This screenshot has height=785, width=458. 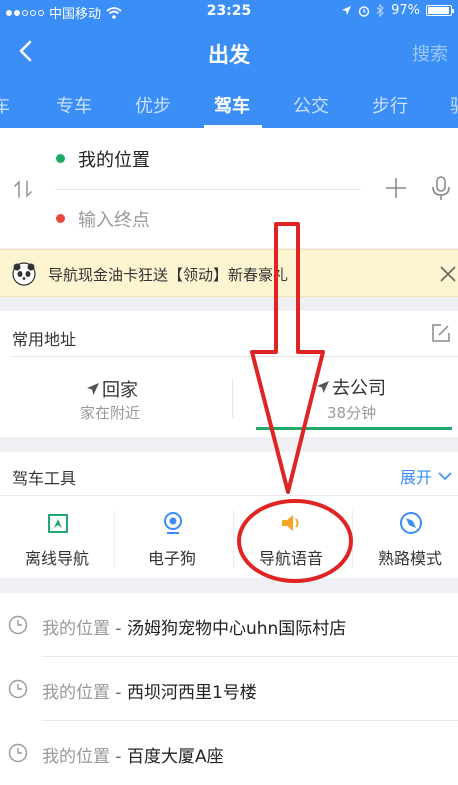 What do you see at coordinates (110, 413) in the screenshot?
I see `home-sub: 家在附近` at bounding box center [110, 413].